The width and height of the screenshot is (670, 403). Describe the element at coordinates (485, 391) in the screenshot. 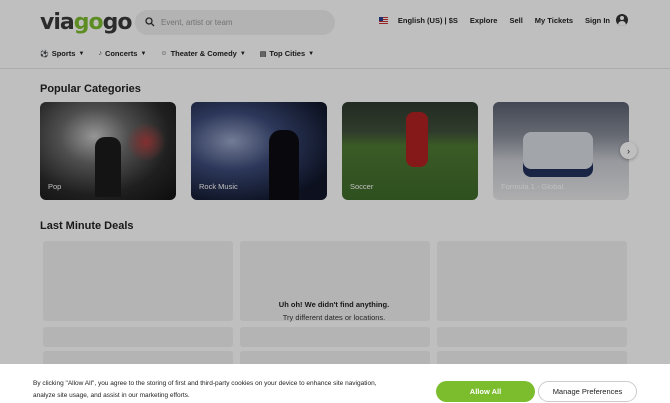

I see `allow-all-button: Allow All` at that location.